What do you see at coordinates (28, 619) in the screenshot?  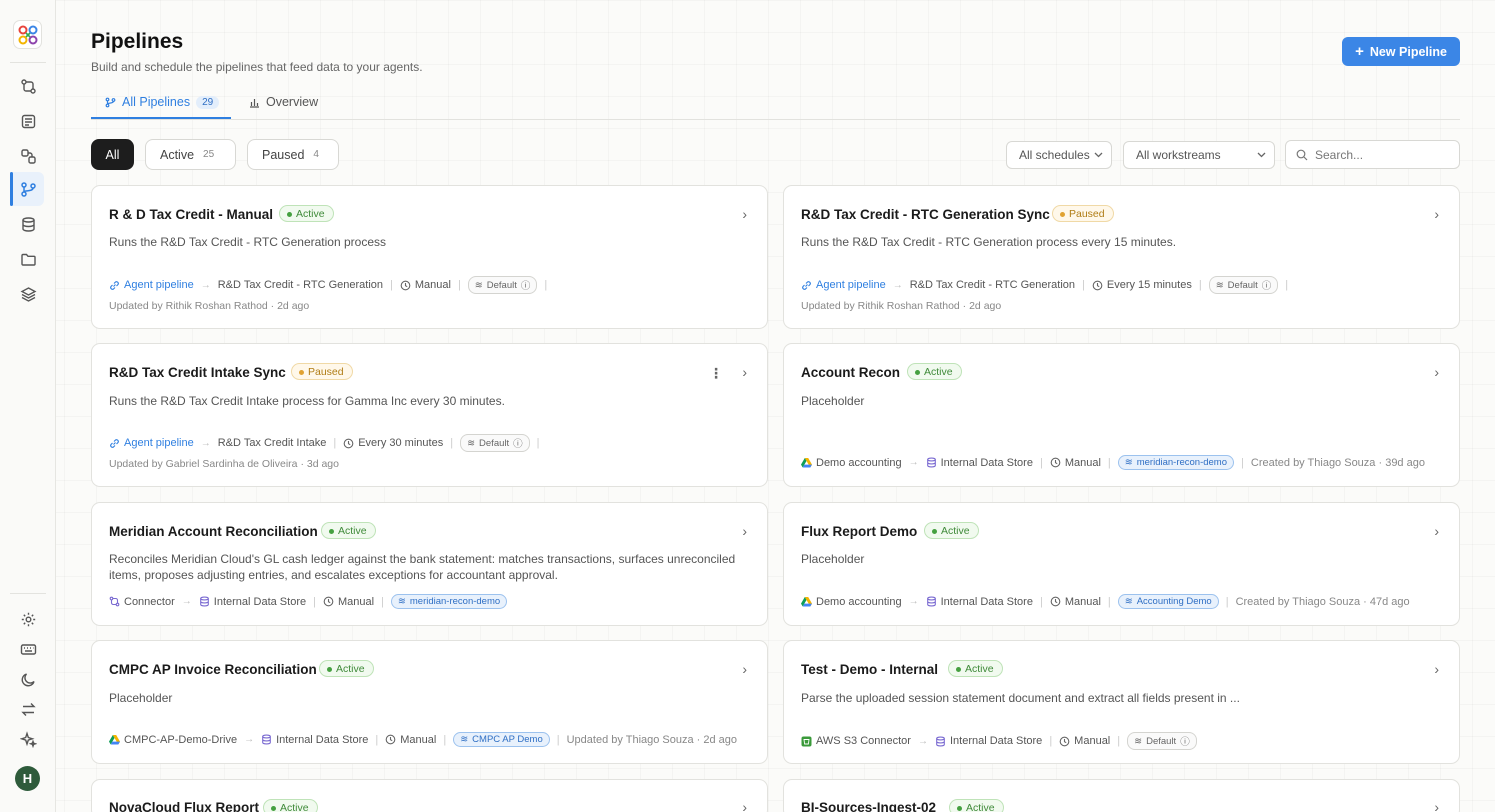 I see `settings-icon` at bounding box center [28, 619].